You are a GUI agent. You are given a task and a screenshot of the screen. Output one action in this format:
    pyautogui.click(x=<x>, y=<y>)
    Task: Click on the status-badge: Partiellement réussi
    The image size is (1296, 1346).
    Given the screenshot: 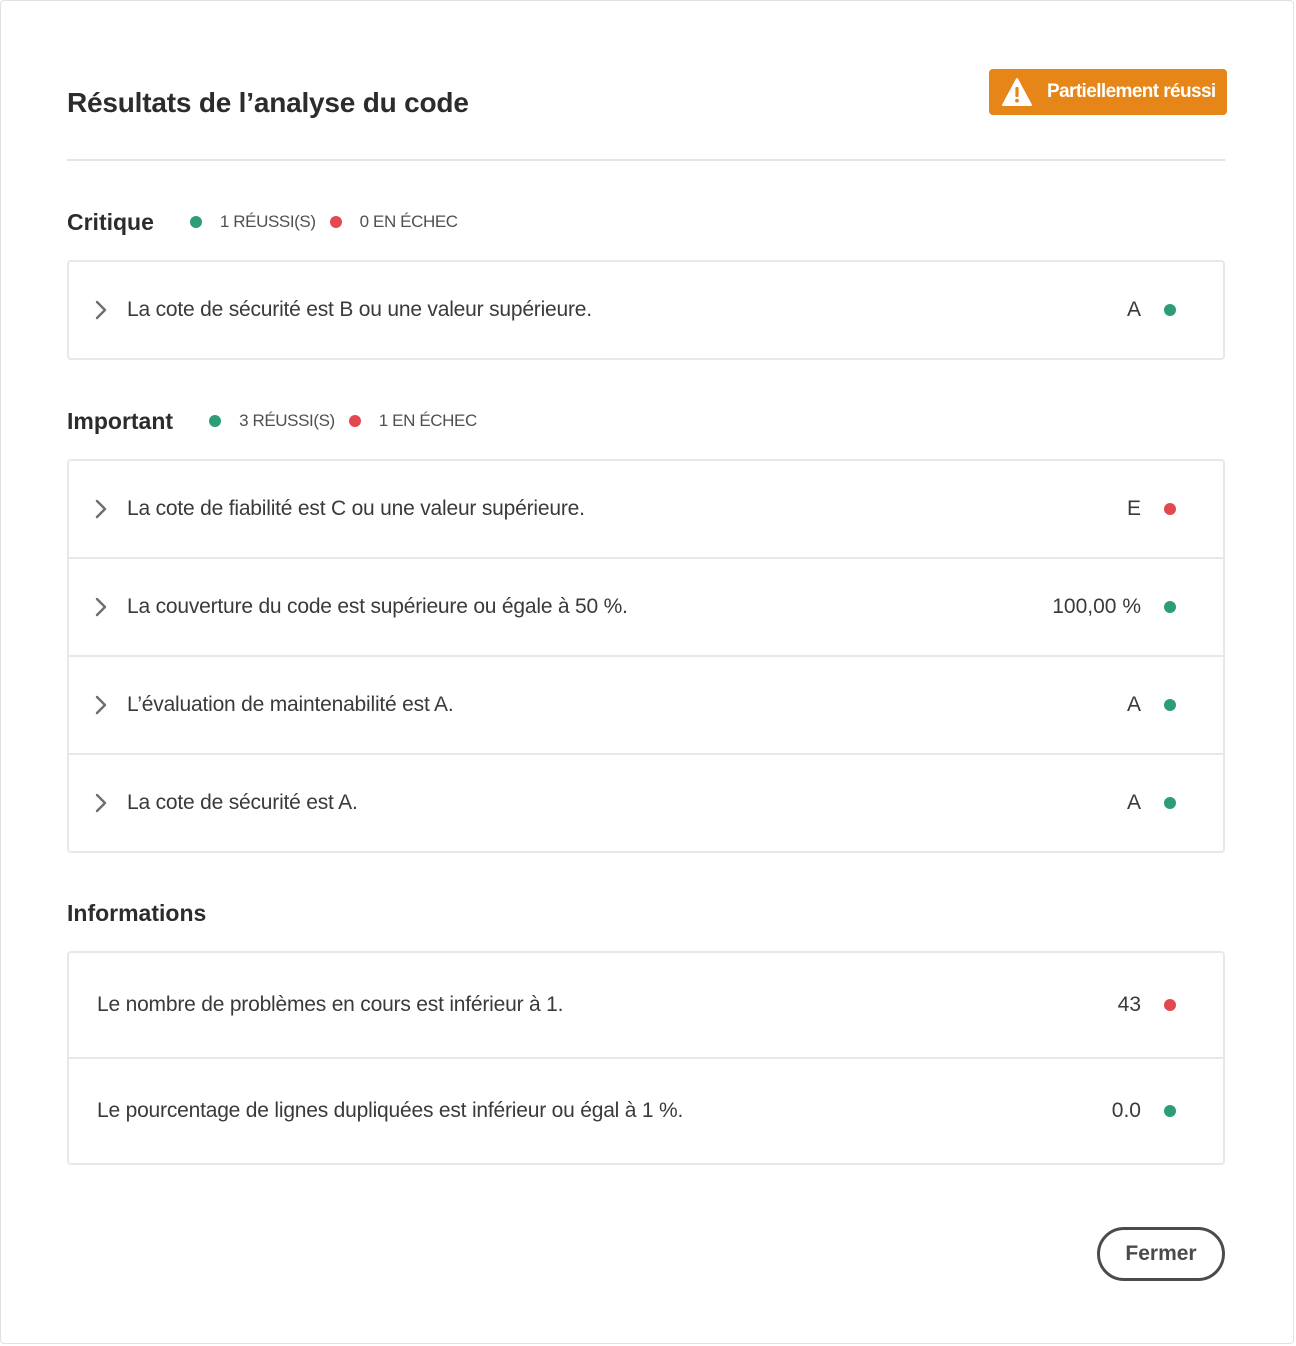 What is the action you would take?
    pyautogui.click(x=1108, y=92)
    